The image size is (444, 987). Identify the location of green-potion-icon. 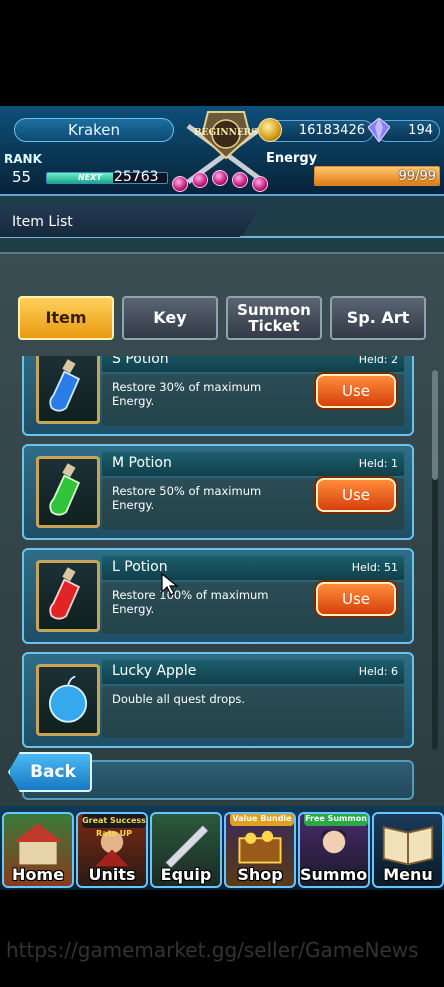
(68, 492).